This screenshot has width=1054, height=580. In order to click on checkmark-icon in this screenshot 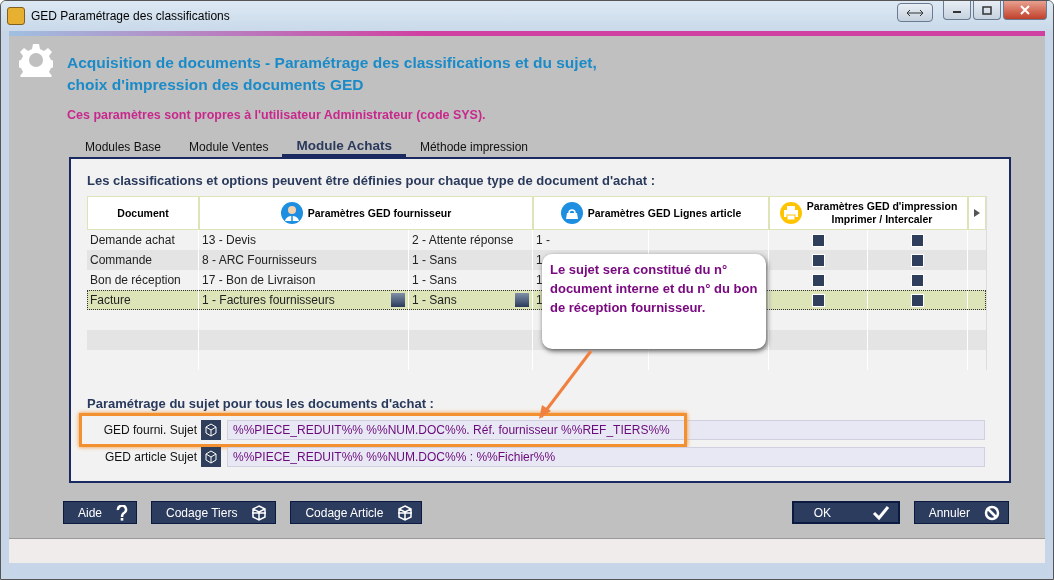, I will do `click(880, 512)`.